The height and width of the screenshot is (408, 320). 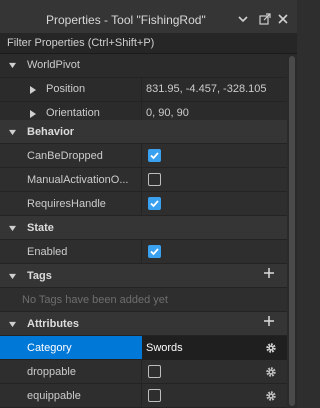 I want to click on equippable-label: equippable, so click(x=54, y=396).